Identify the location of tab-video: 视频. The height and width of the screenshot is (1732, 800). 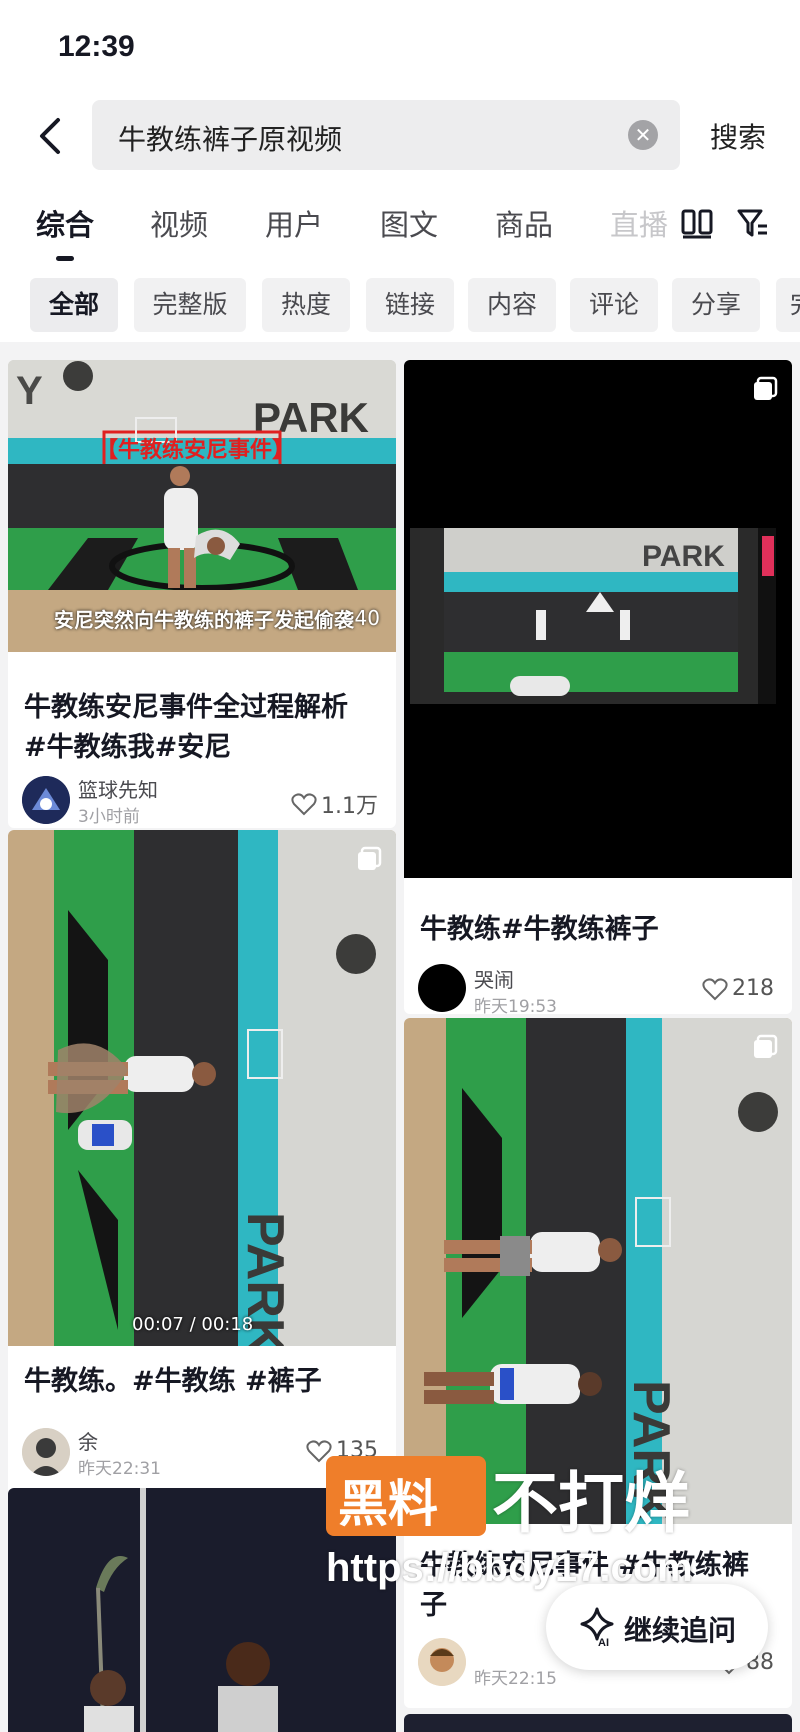
(179, 223).